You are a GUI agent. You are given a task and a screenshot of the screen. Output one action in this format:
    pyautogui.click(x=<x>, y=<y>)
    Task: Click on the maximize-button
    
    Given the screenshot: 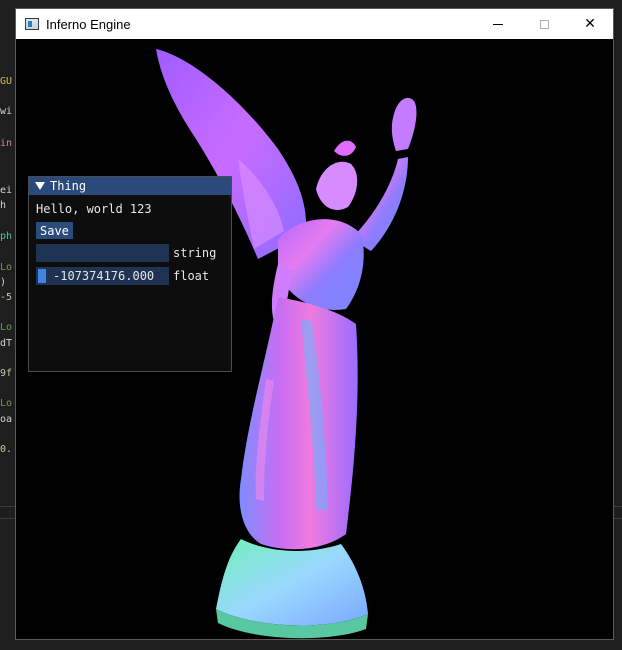 What is the action you would take?
    pyautogui.click(x=544, y=24)
    